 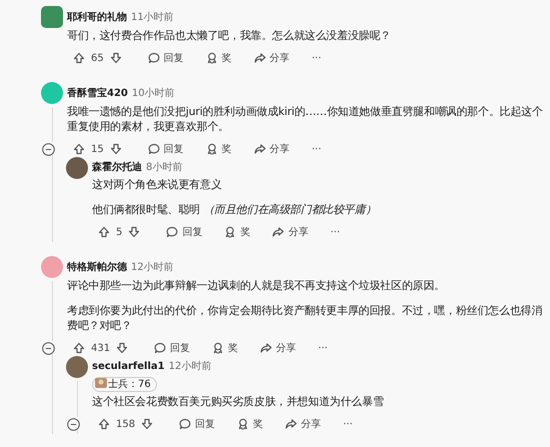 What do you see at coordinates (126, 425) in the screenshot?
I see `vote-count: 158` at bounding box center [126, 425].